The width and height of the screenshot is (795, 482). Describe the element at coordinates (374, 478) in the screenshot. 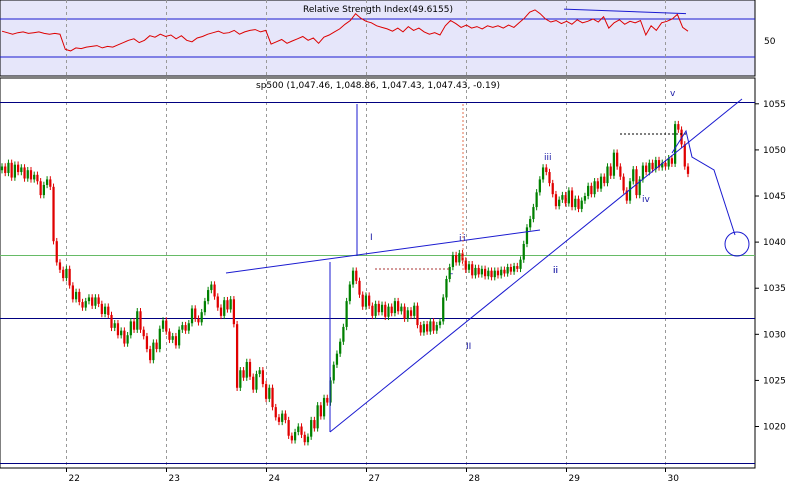

I see `x-tick-label: 27` at that location.